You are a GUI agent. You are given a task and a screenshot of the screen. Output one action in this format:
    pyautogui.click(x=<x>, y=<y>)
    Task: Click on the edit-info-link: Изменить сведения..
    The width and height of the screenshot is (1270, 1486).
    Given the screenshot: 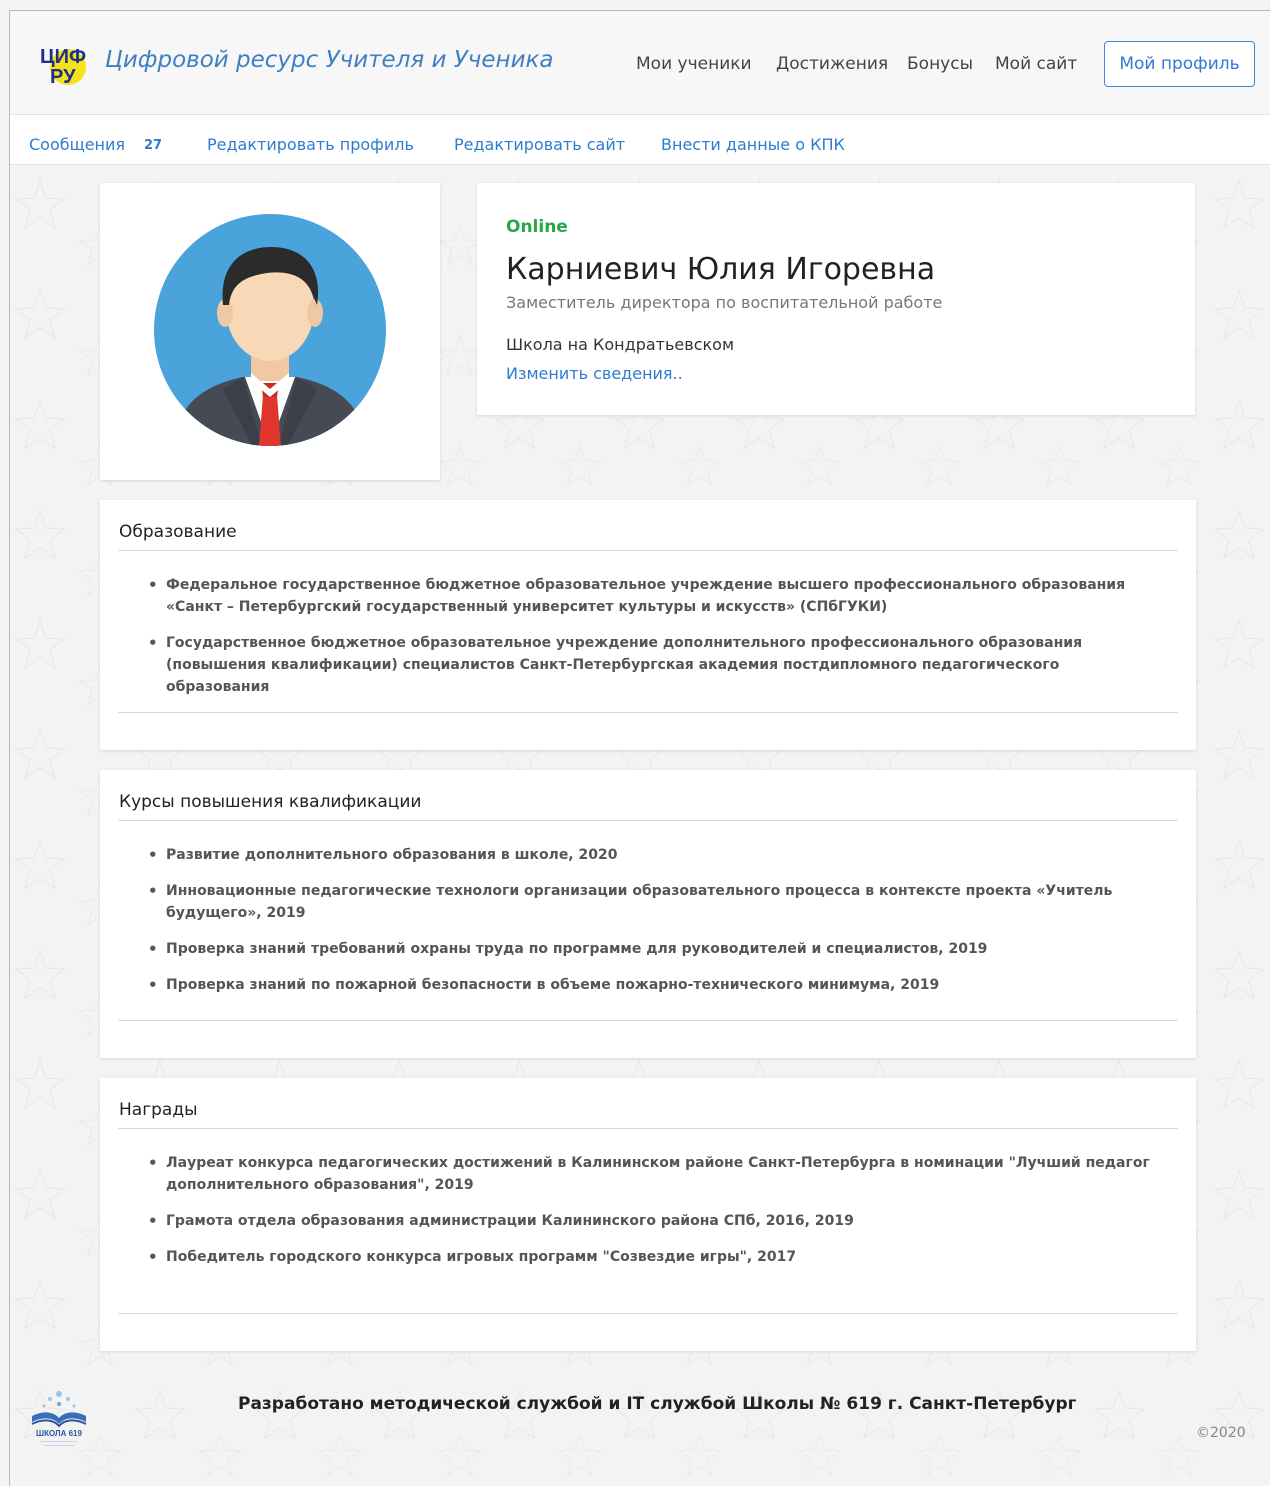 What is the action you would take?
    pyautogui.click(x=594, y=373)
    